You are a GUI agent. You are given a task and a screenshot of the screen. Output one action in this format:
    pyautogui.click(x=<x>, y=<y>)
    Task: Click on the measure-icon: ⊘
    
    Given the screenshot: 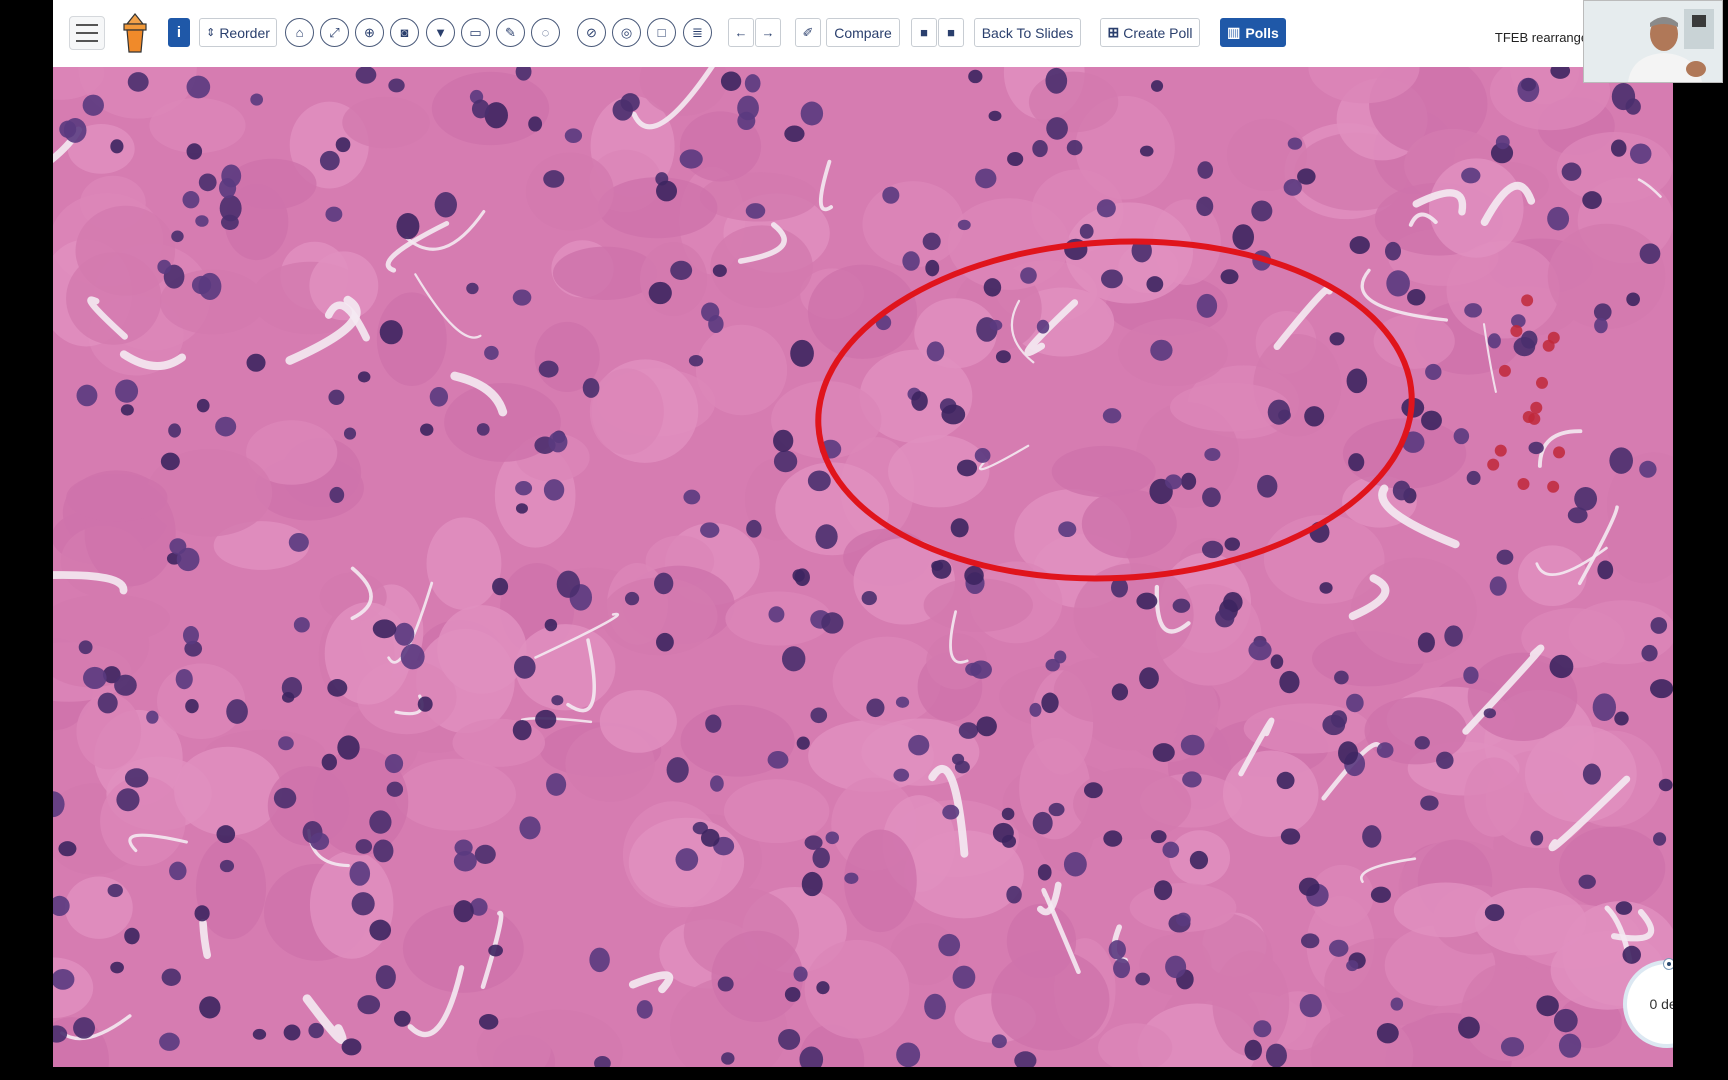 What is the action you would take?
    pyautogui.click(x=591, y=32)
    